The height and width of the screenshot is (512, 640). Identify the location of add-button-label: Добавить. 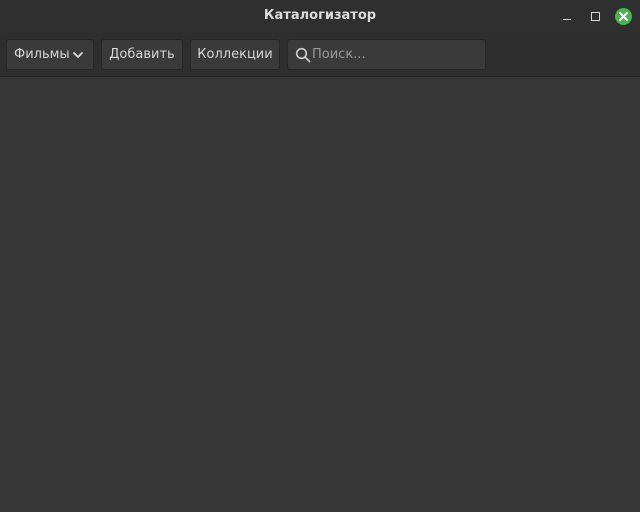
(142, 54).